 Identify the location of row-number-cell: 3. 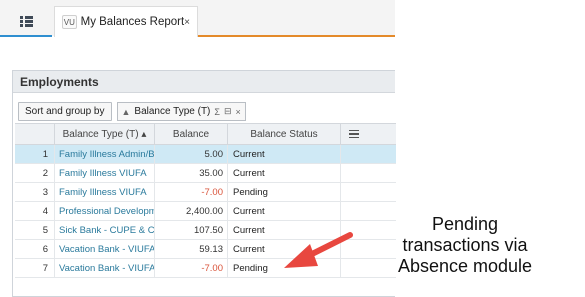
(35, 192).